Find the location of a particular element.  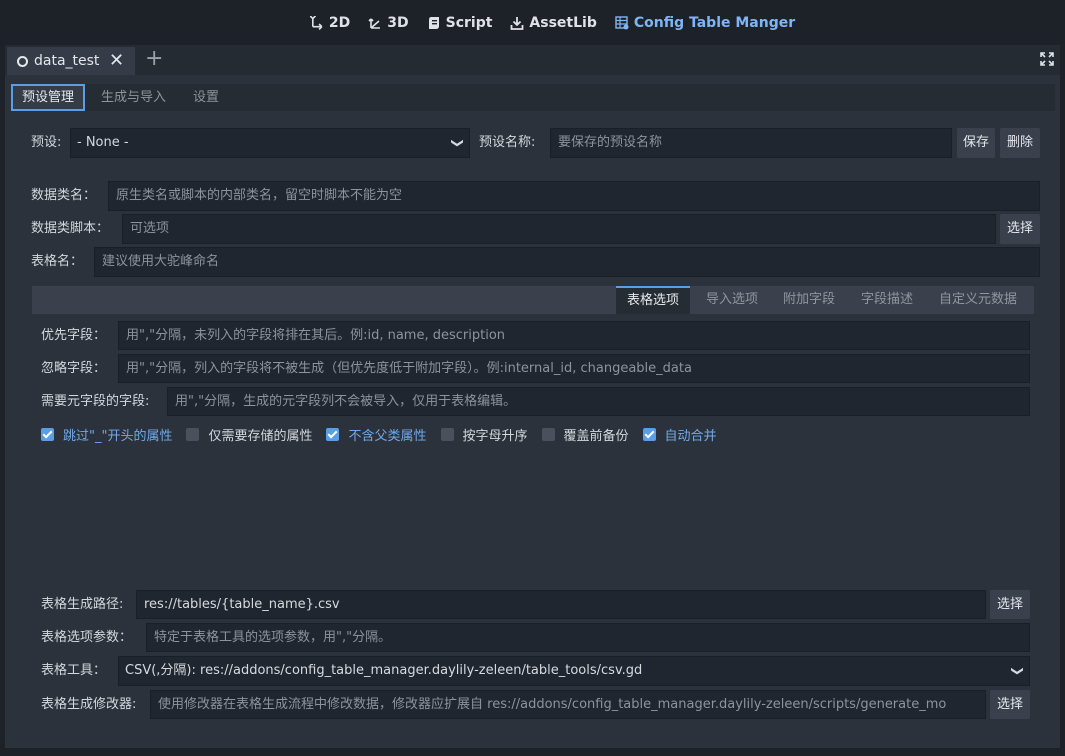

data-script-select-button: 选择 is located at coordinates (1020, 229).